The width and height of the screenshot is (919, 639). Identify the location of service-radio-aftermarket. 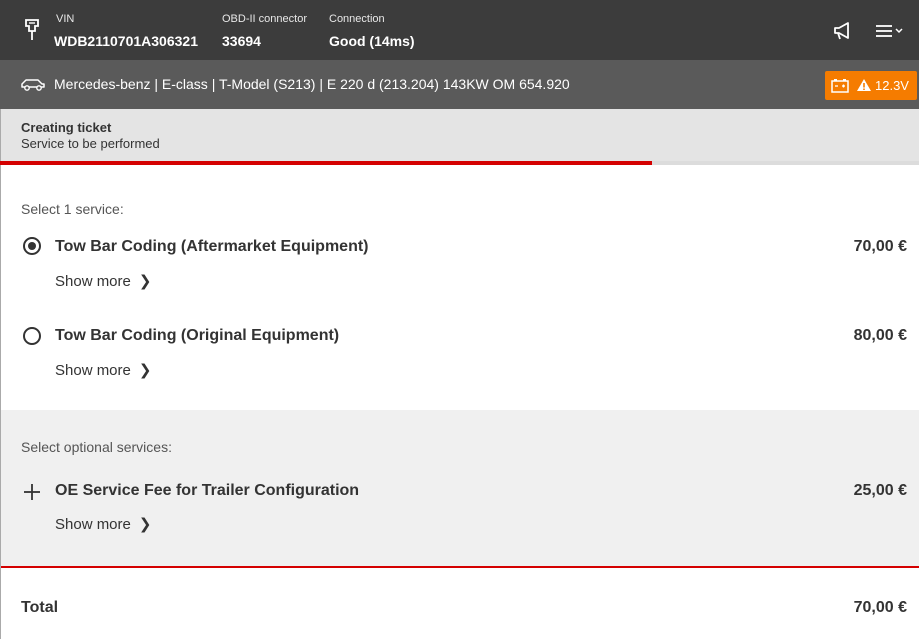
(32, 246).